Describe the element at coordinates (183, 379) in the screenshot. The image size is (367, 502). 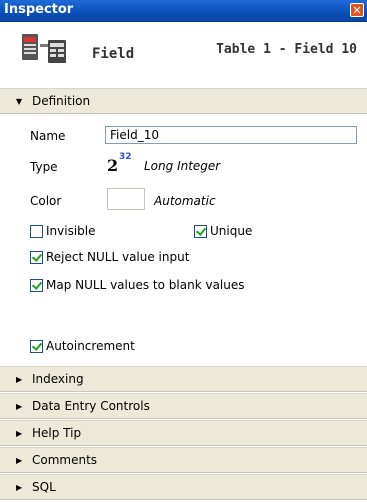
I see `section-indexing: ▶ Indexing` at that location.